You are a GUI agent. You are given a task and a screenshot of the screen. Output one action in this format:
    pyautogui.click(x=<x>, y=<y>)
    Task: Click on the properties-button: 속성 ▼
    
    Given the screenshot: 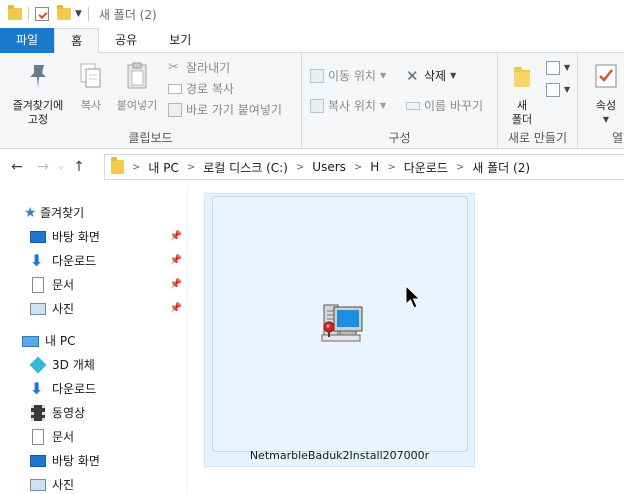 What is the action you would take?
    pyautogui.click(x=605, y=94)
    